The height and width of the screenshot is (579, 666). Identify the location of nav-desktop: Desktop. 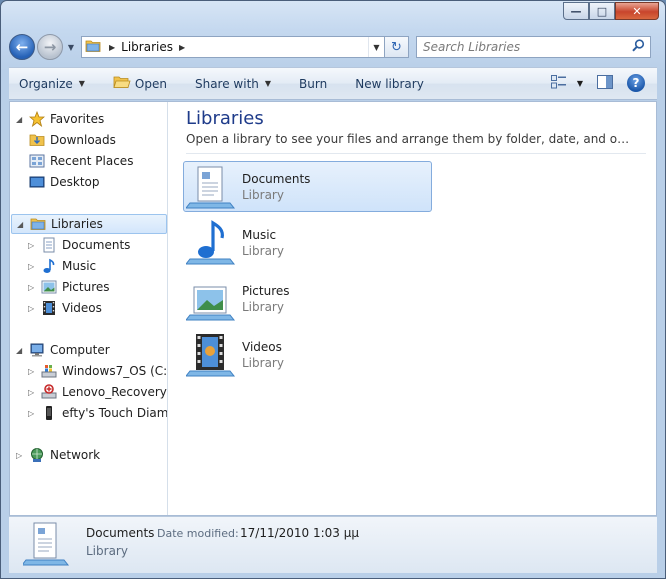
(64, 182).